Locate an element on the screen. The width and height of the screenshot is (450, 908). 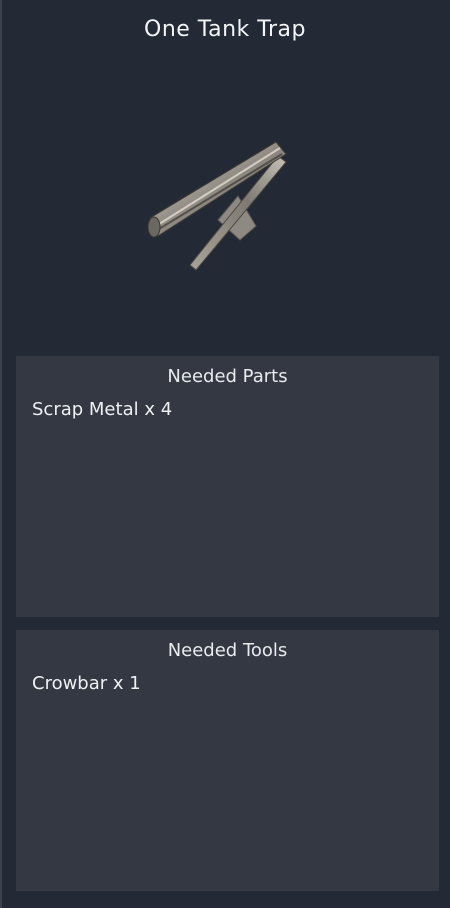
tank-trap-icon is located at coordinates (220, 207).